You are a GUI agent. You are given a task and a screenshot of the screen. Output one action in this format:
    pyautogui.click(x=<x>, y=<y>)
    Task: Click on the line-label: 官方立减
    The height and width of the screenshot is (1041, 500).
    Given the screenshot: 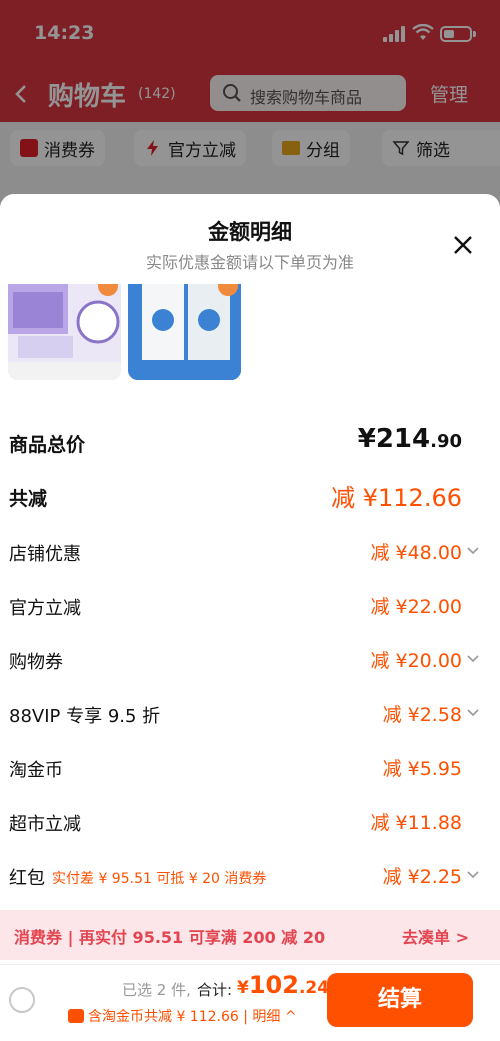 What is the action you would take?
    pyautogui.click(x=45, y=608)
    